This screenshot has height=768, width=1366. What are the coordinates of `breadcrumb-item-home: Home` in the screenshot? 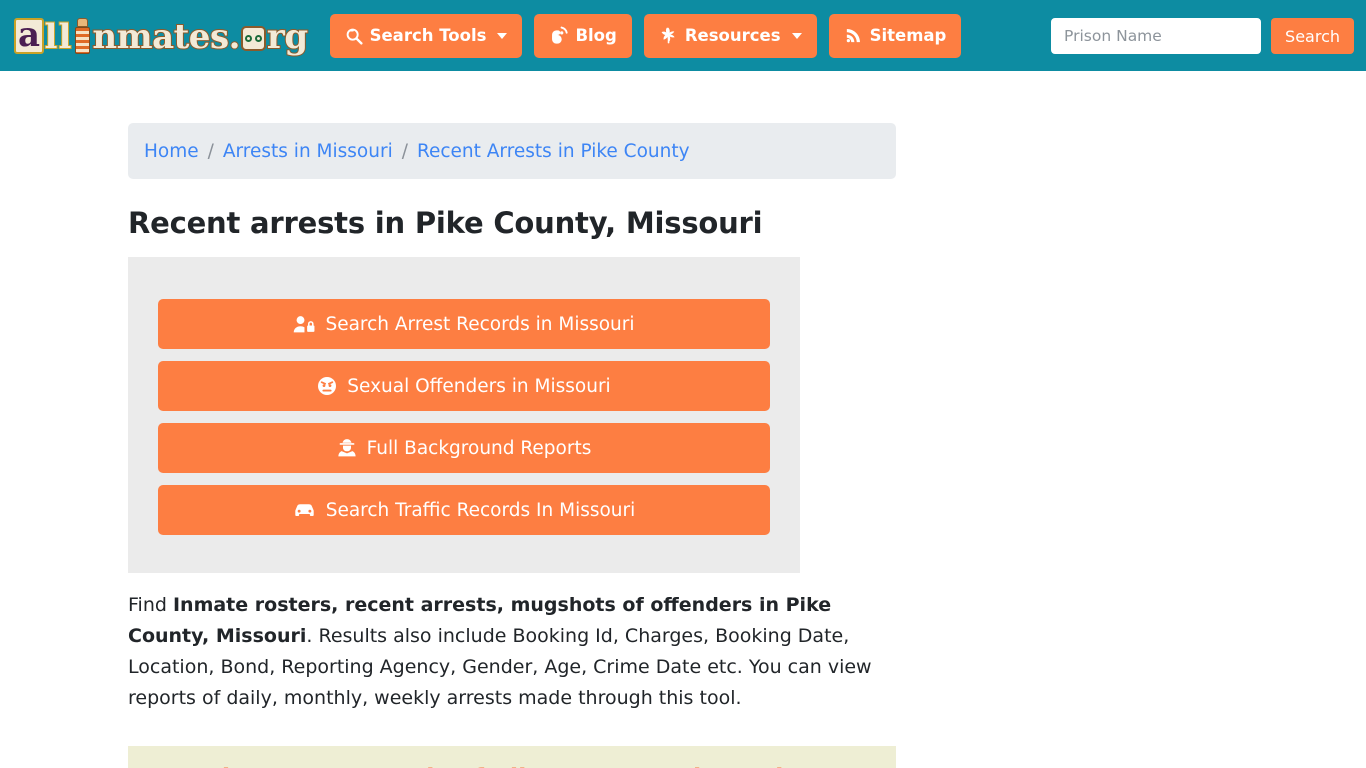 It's located at (171, 151).